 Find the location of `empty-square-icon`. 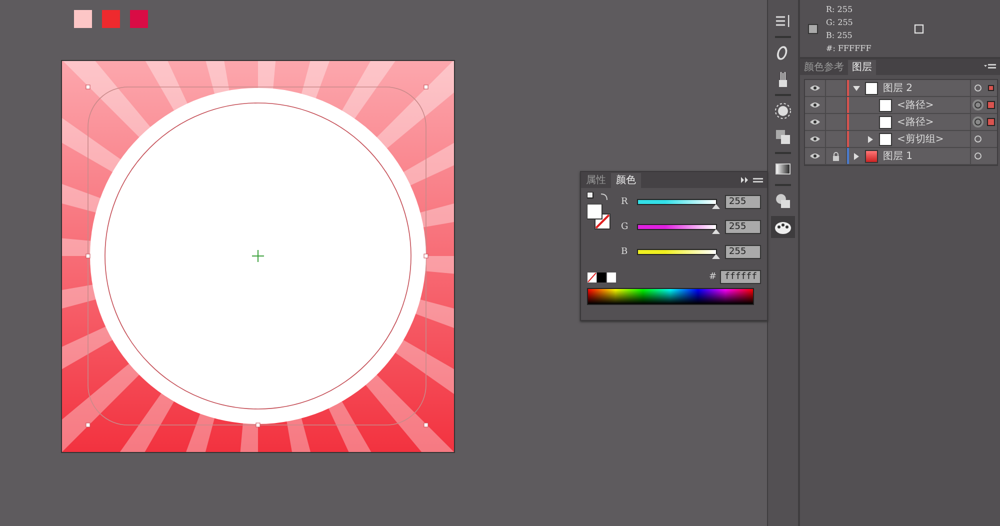

empty-square-icon is located at coordinates (919, 29).